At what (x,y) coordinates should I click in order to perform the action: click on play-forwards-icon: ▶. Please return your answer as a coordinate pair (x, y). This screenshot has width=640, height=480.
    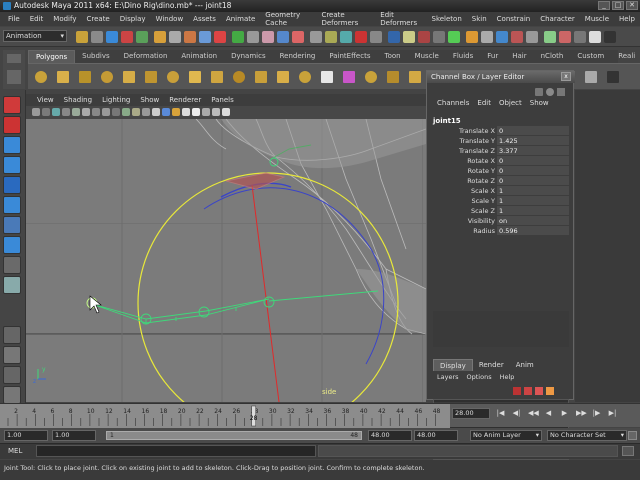
    Looking at the image, I should click on (564, 413).